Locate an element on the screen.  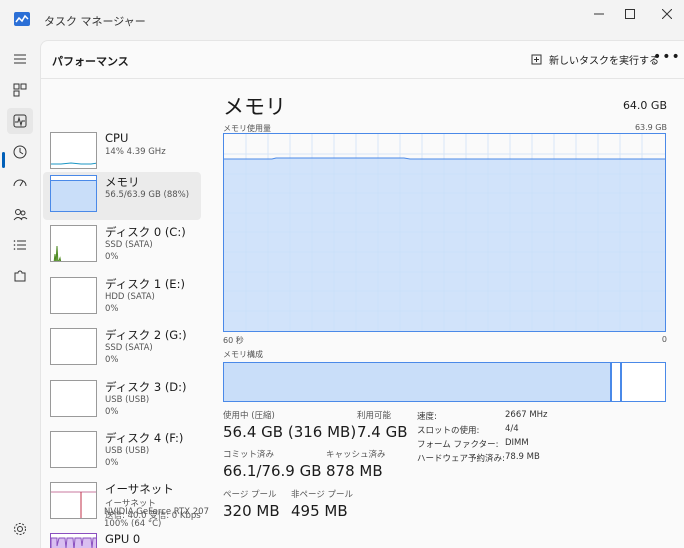
detail-form-factor-label: フォーム ファクター: is located at coordinates (458, 445).